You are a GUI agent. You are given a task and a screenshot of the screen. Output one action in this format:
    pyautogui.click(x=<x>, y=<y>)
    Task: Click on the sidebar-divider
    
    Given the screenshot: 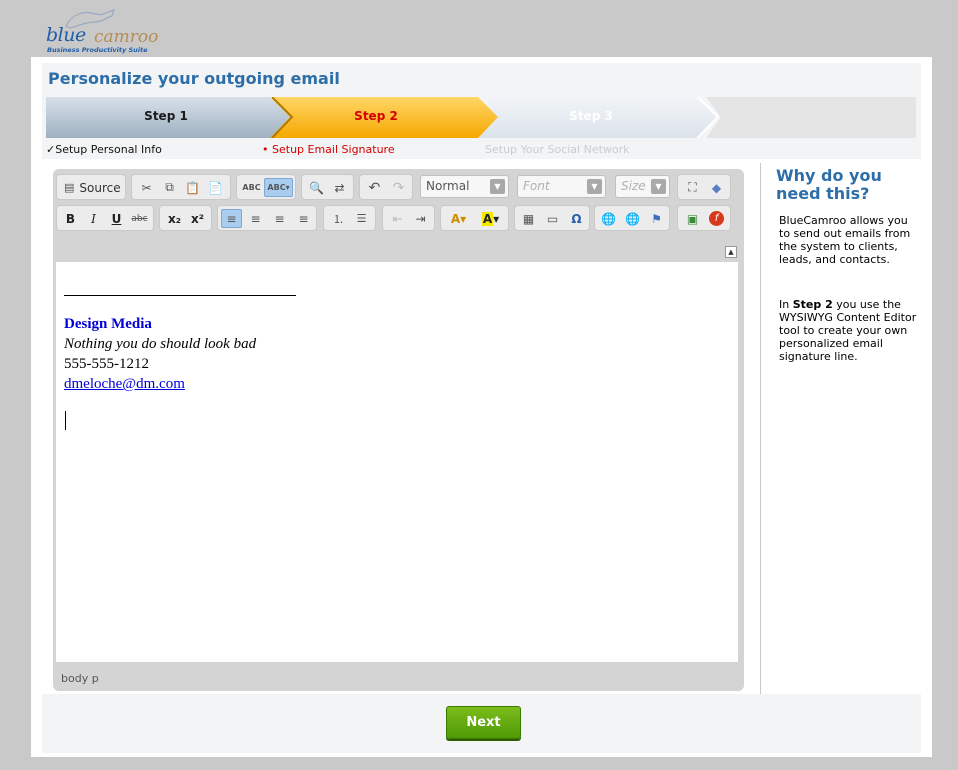 What is the action you would take?
    pyautogui.click(x=760, y=428)
    